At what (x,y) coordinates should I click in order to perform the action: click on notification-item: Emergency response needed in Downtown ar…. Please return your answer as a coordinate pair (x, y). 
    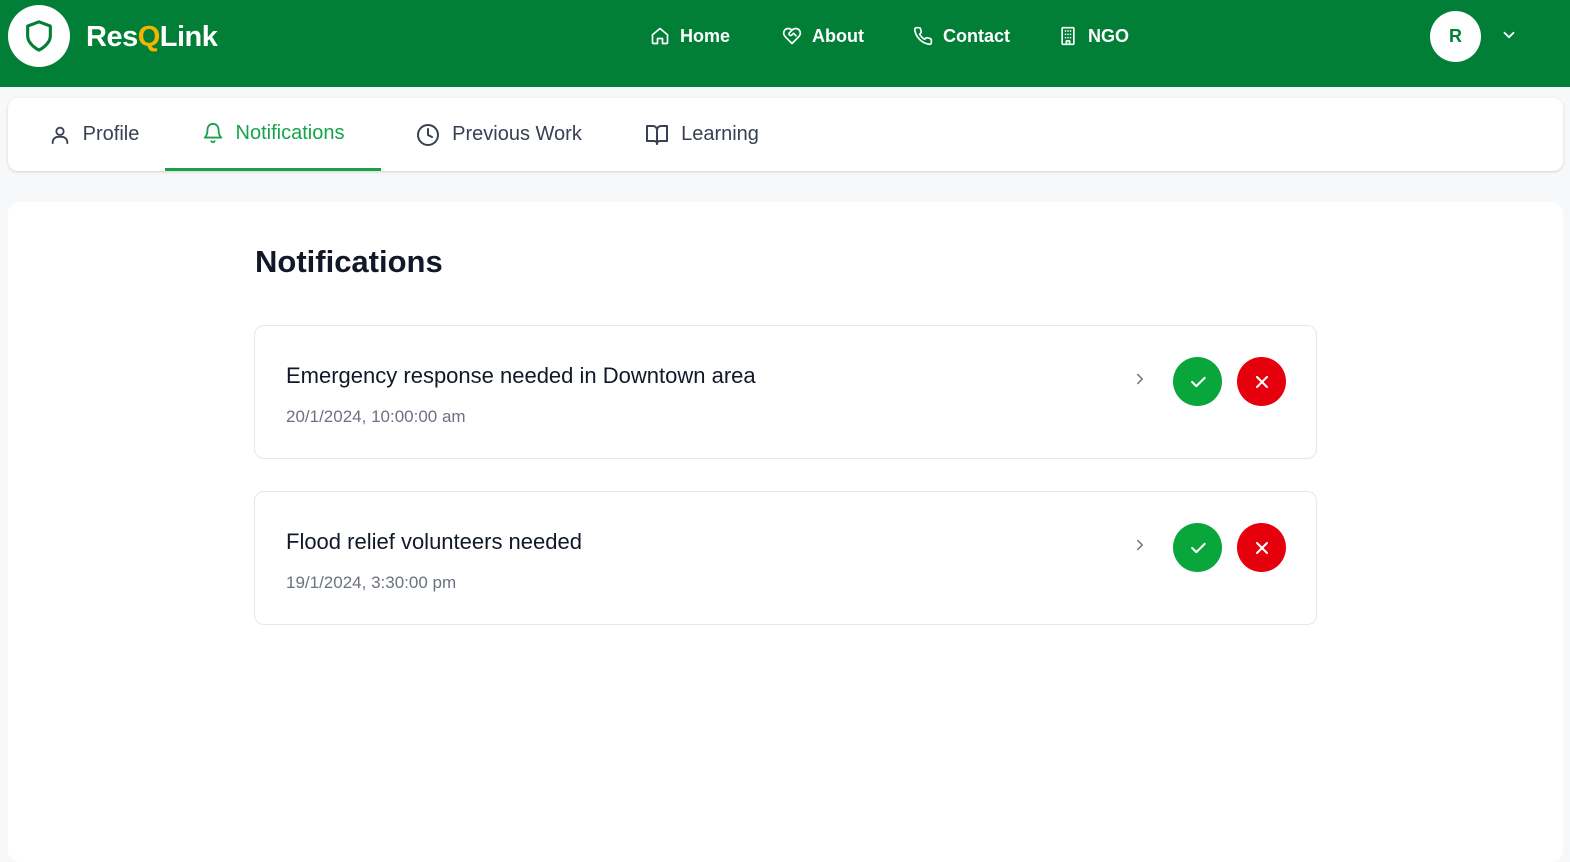
    Looking at the image, I should click on (785, 392).